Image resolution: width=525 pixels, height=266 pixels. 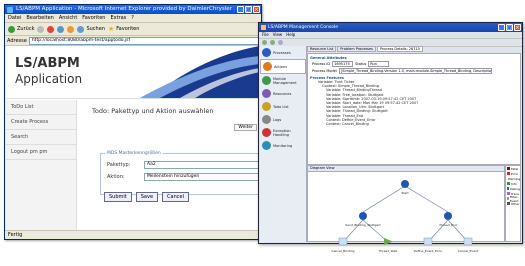 What do you see at coordinates (133, 72) in the screenshot?
I see `app-banner: LS/ABPM Application` at bounding box center [133, 72].